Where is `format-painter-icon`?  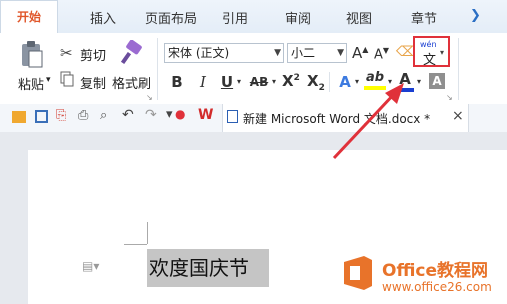 format-painter-icon is located at coordinates (131, 53).